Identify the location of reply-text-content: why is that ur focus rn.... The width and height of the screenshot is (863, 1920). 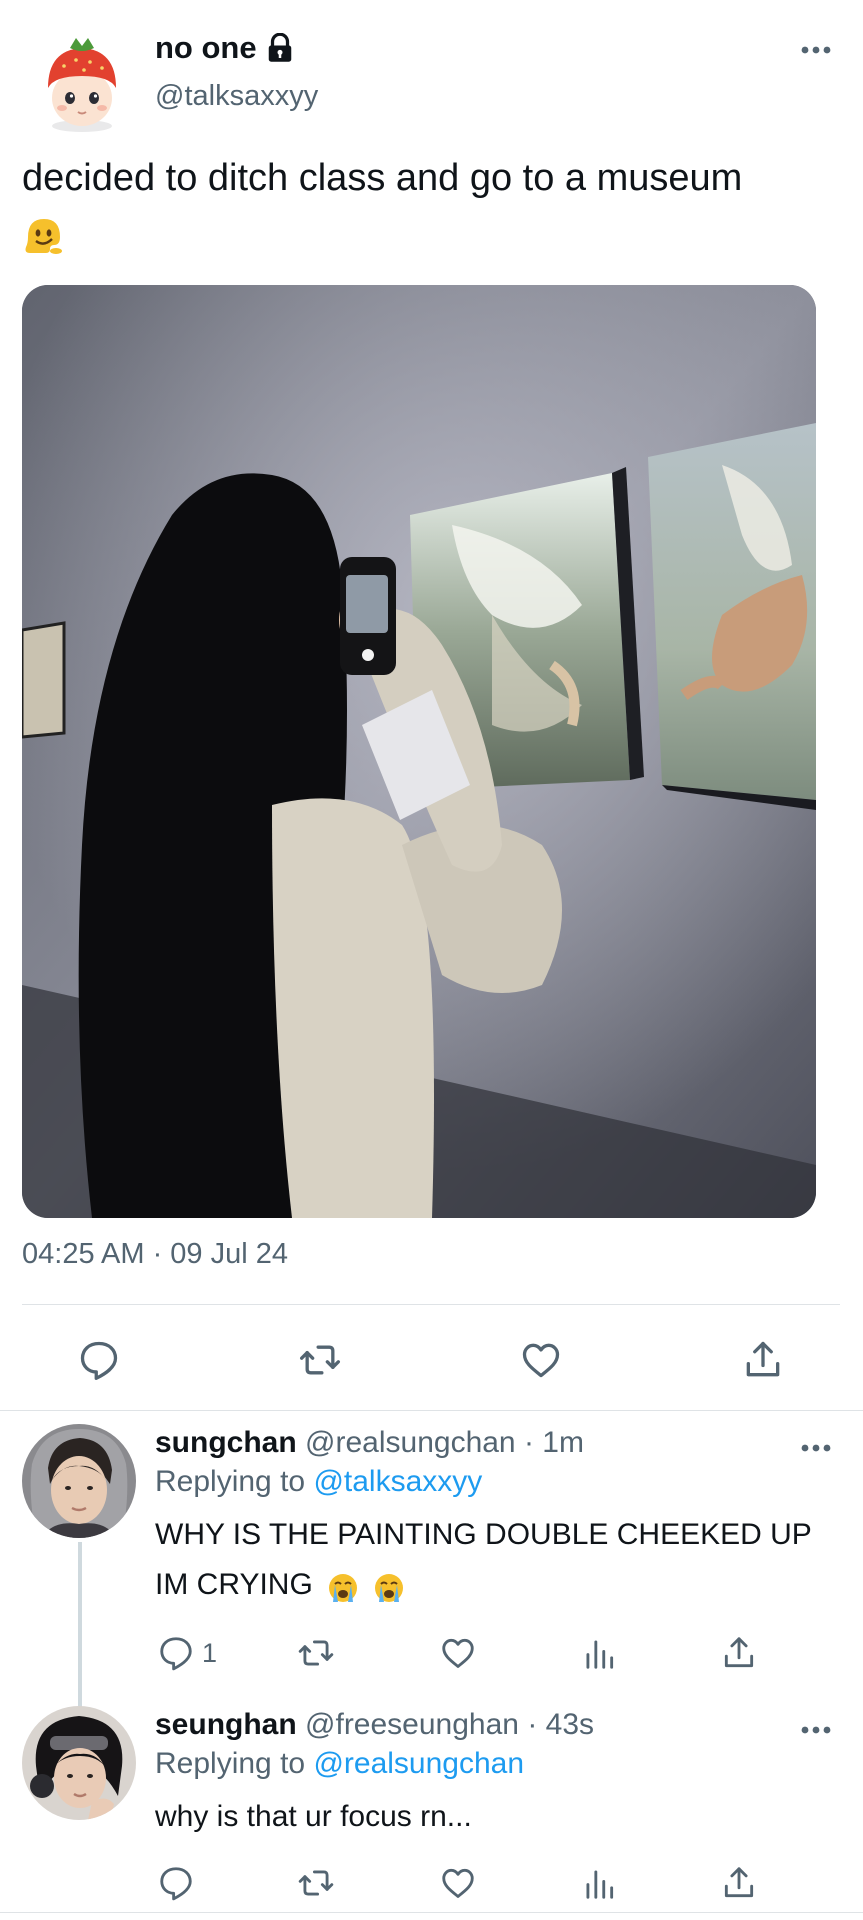
(313, 1816).